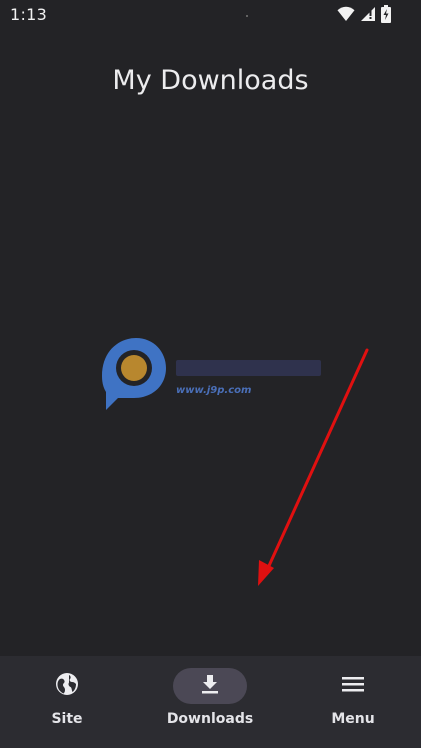 The image size is (421, 748). I want to click on nav-item-downloads: Downloads, so click(210, 702).